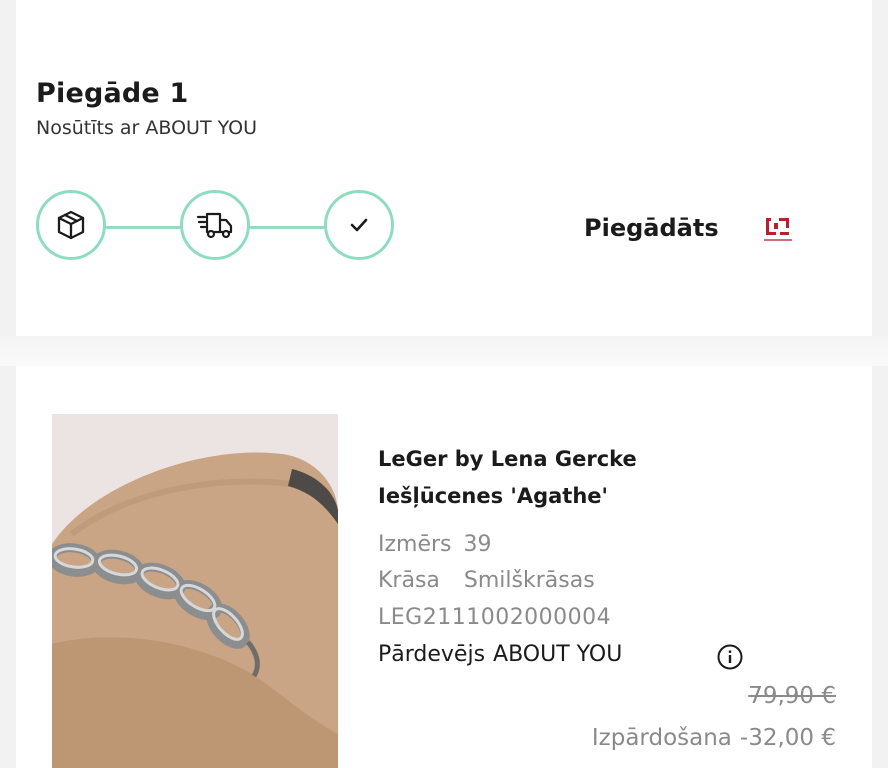  I want to click on checkmark-icon, so click(359, 225).